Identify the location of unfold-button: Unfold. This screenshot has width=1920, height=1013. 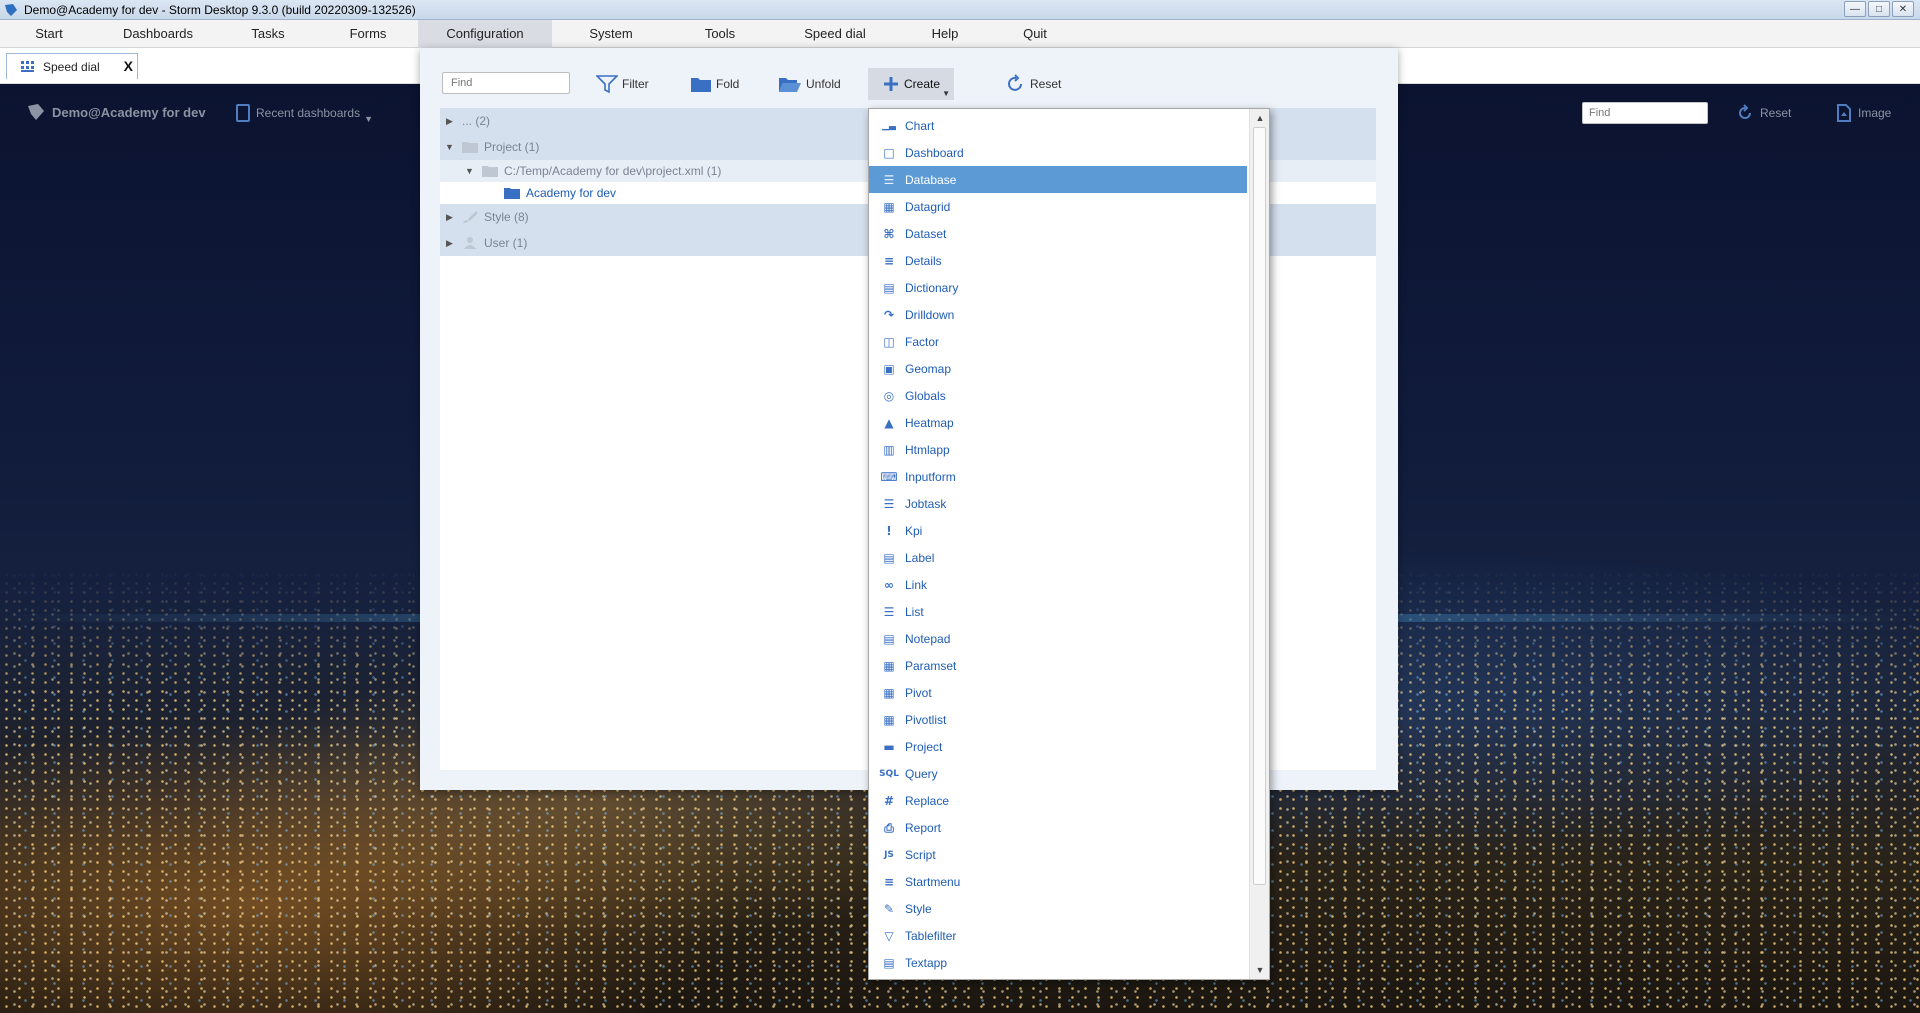
(809, 84).